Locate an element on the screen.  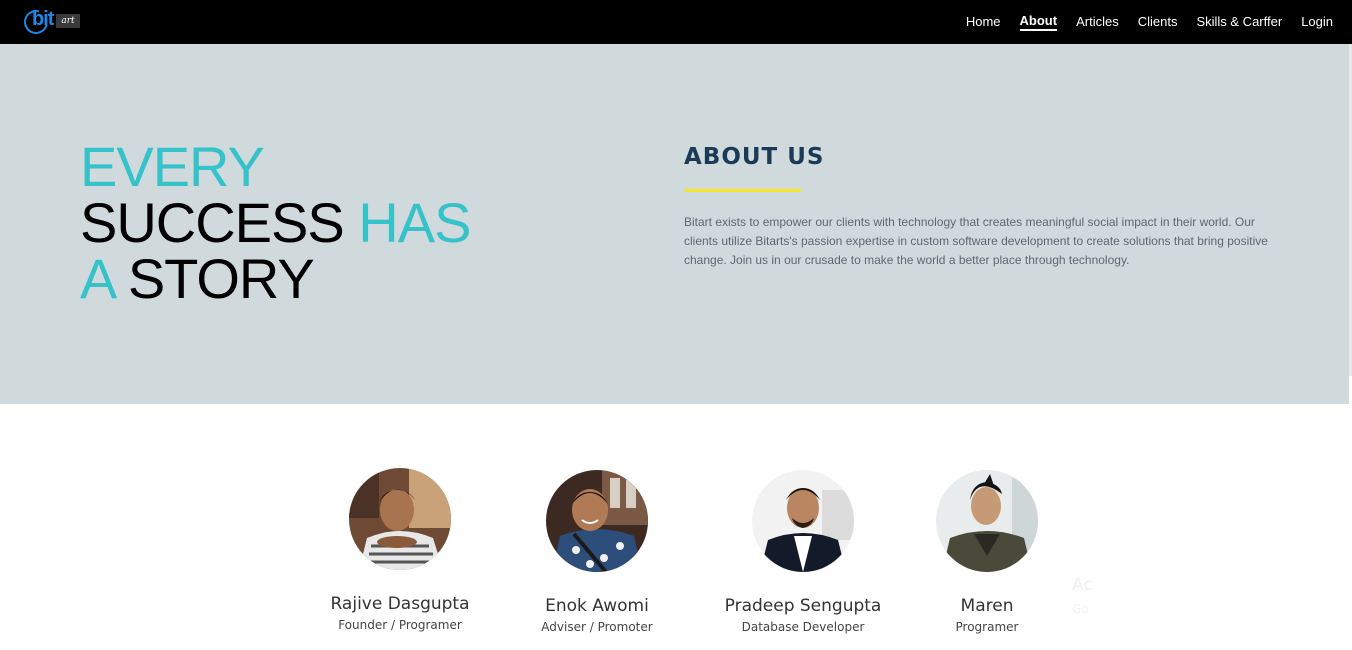
nav-item-articles: Articles is located at coordinates (1097, 22).